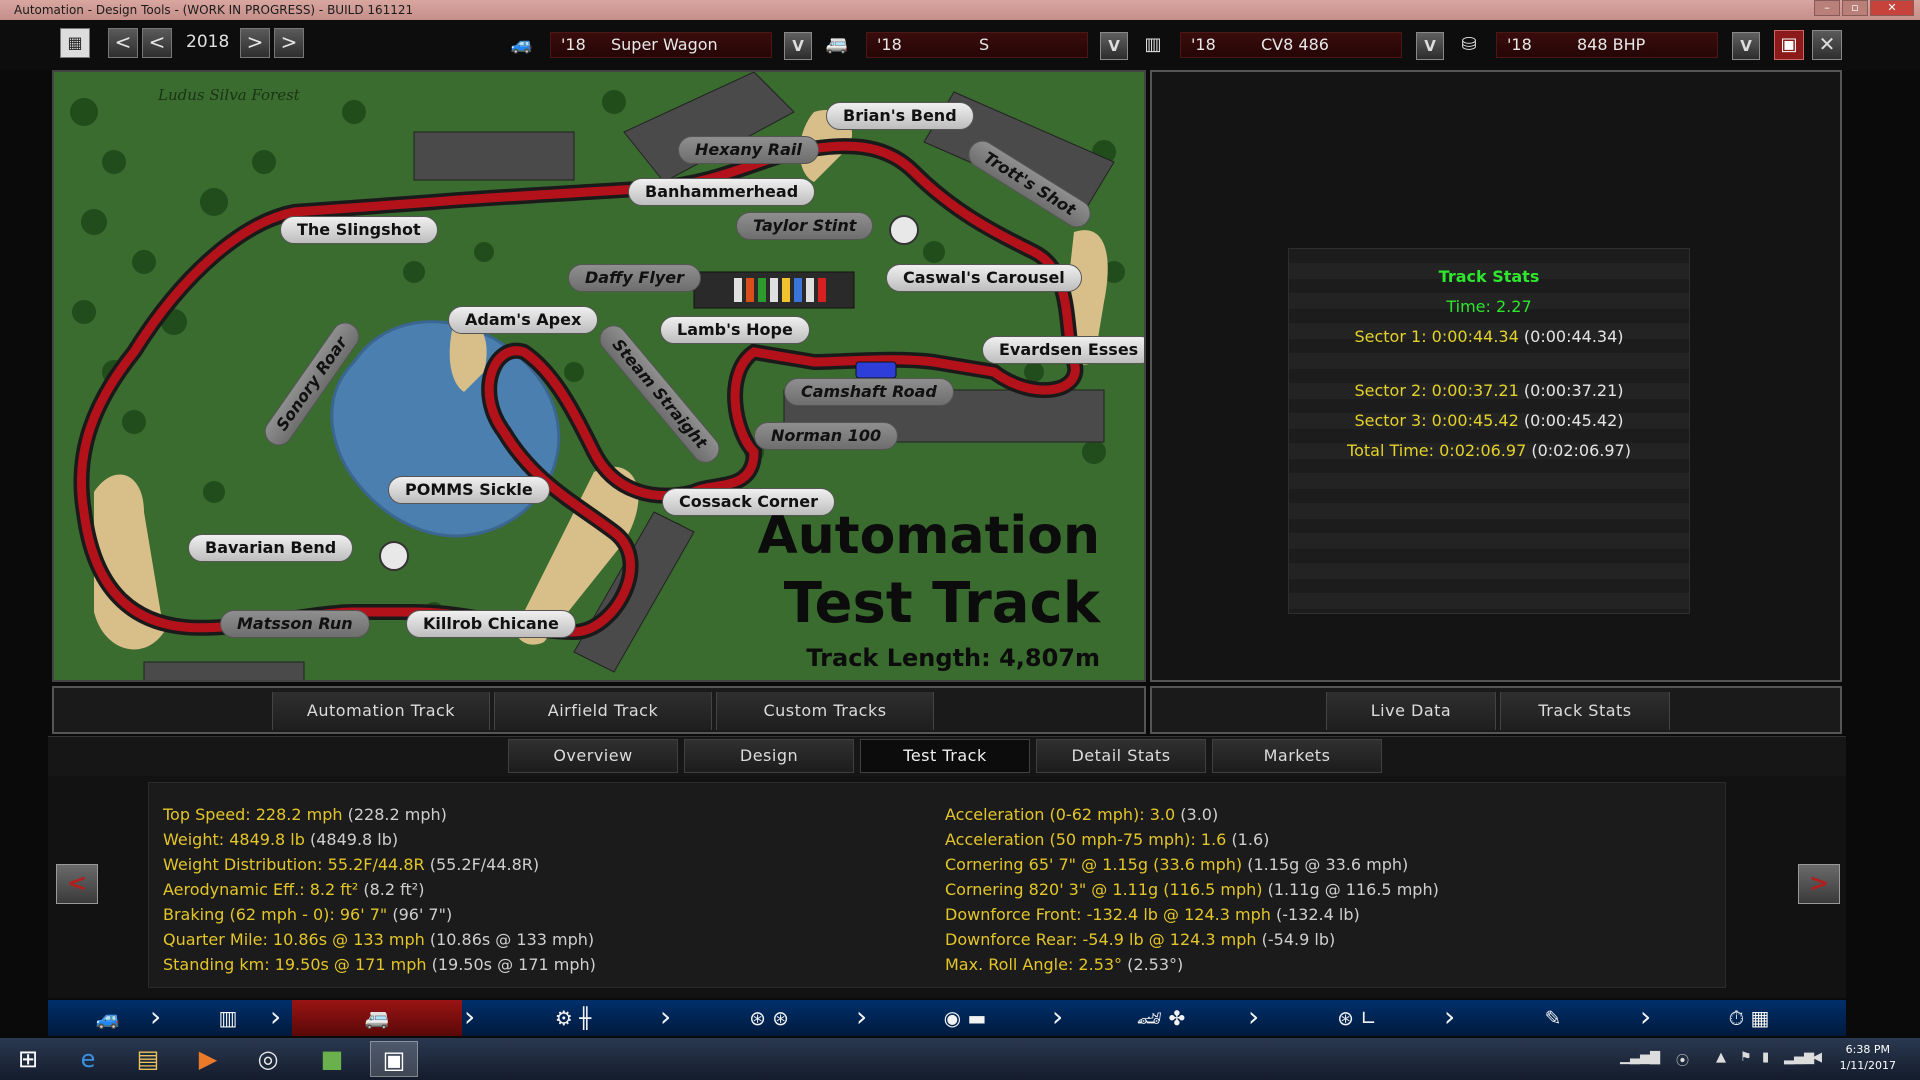  What do you see at coordinates (1819, 884) in the screenshot?
I see `next-page-button: >` at bounding box center [1819, 884].